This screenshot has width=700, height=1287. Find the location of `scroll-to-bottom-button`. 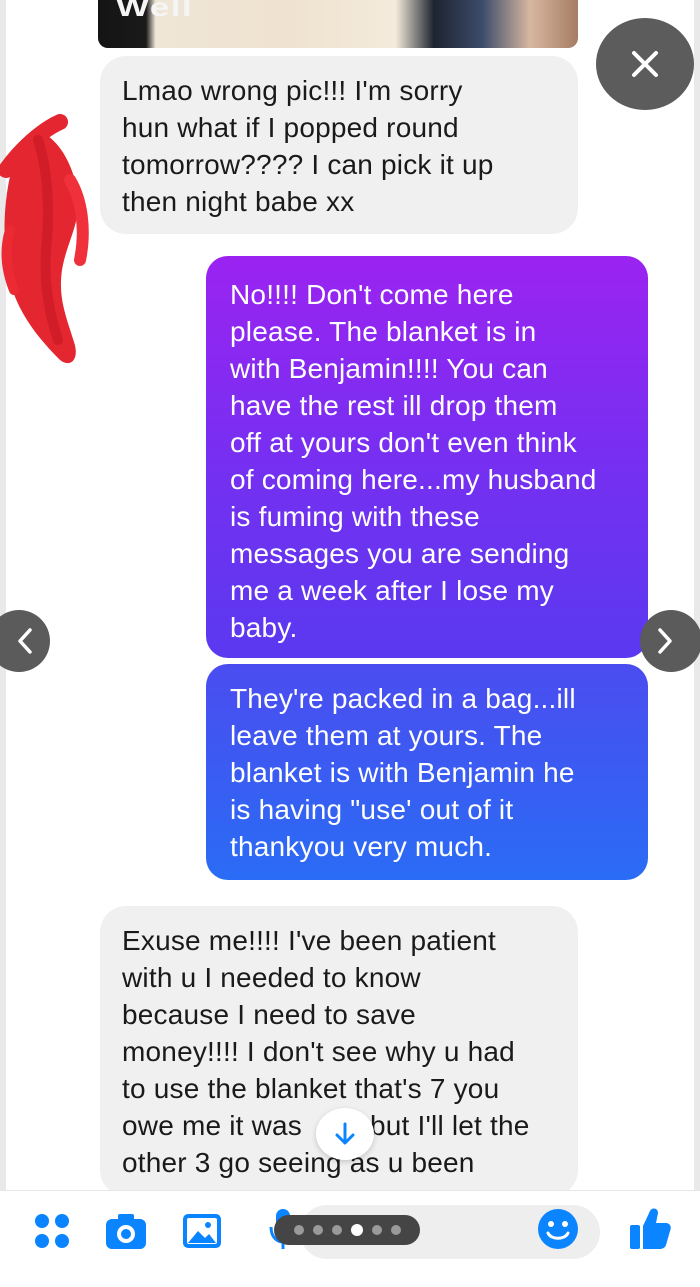

scroll-to-bottom-button is located at coordinates (345, 1134).